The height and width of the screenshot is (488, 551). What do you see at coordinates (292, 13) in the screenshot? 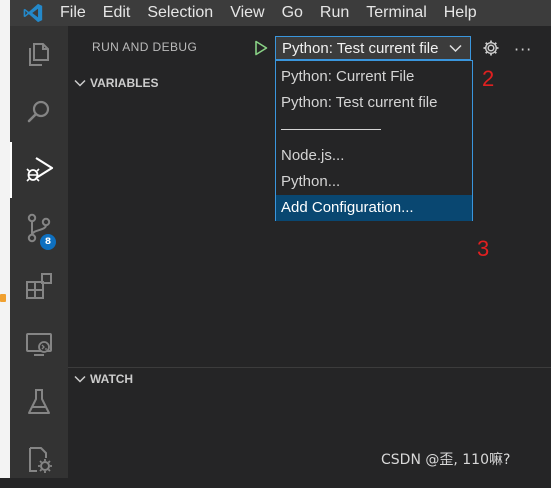
I see `menu-go: Go` at bounding box center [292, 13].